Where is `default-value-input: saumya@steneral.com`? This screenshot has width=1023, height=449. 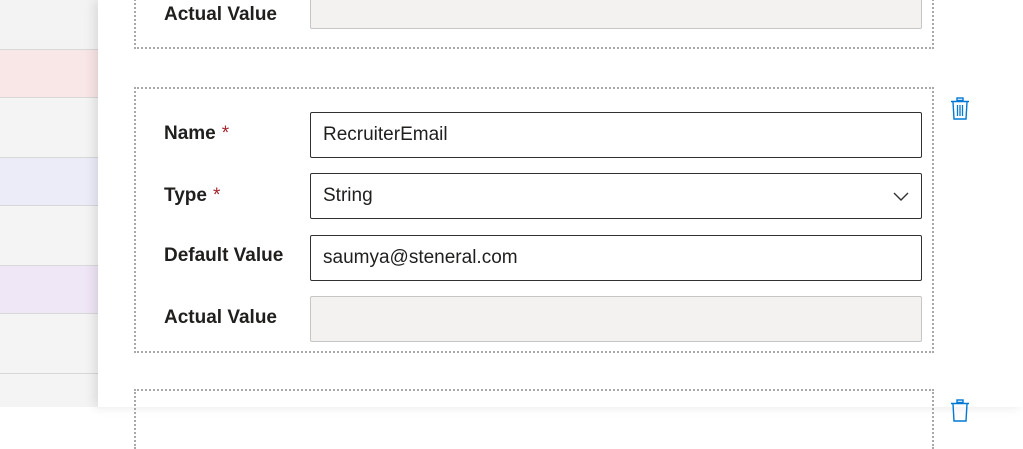
default-value-input: saumya@steneral.com is located at coordinates (616, 258).